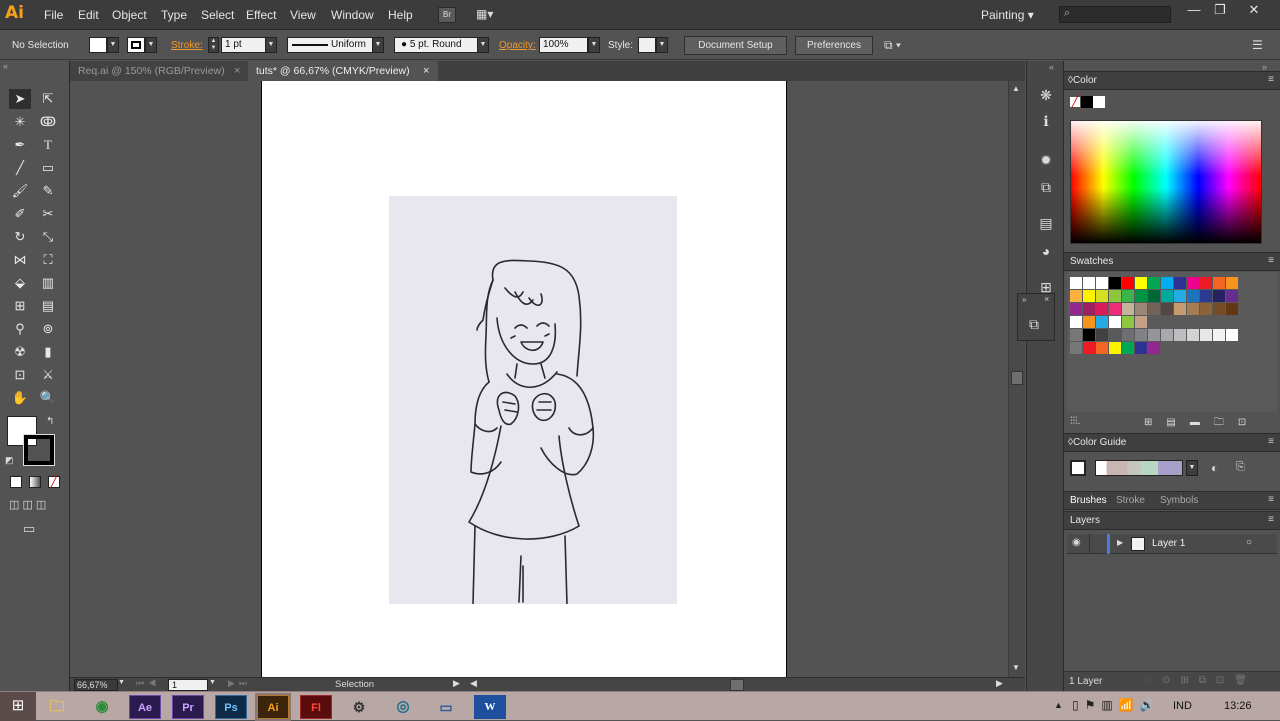  I want to click on transform-panel-icon: ⧉, so click(1046, 187).